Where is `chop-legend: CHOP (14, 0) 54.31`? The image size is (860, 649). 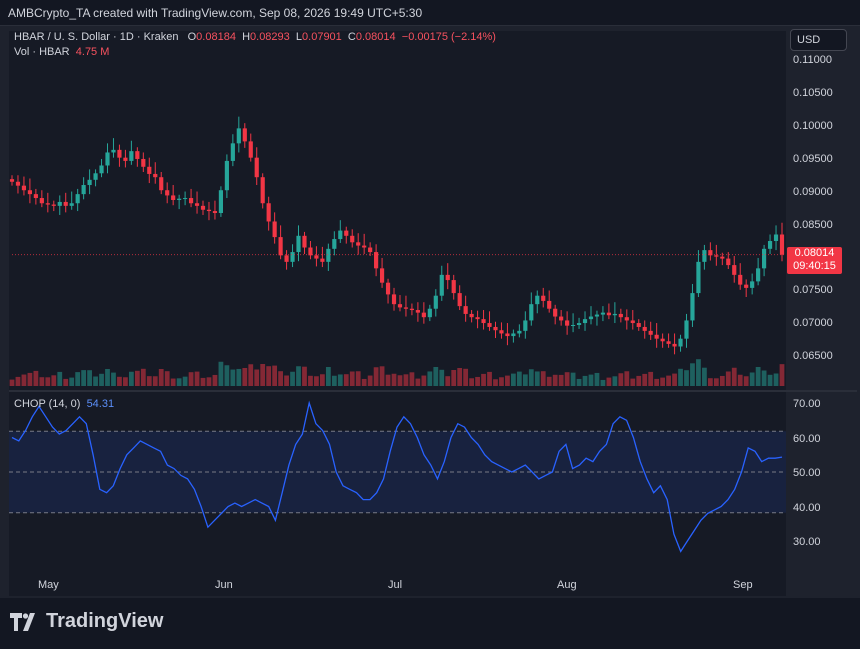
chop-legend: CHOP (14, 0) 54.31 is located at coordinates (64, 404).